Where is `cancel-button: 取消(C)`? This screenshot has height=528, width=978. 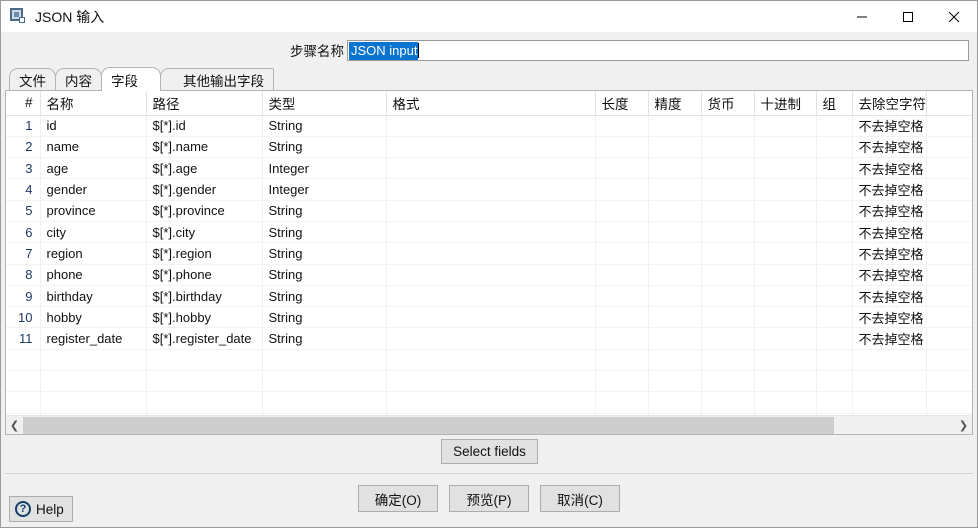 cancel-button: 取消(C) is located at coordinates (580, 498).